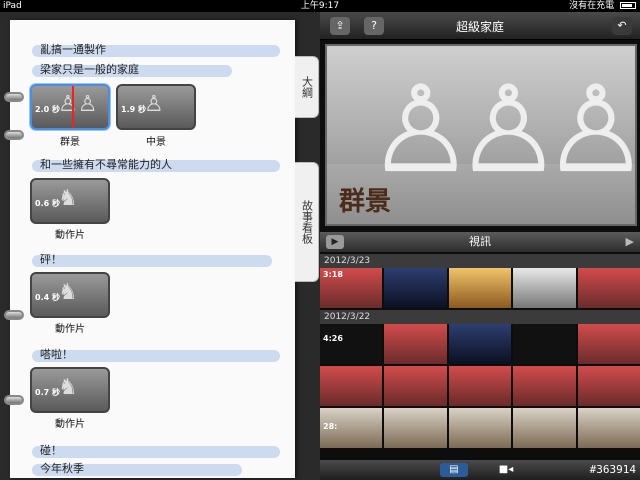  I want to click on film-strip-icon: ▤, so click(454, 470).